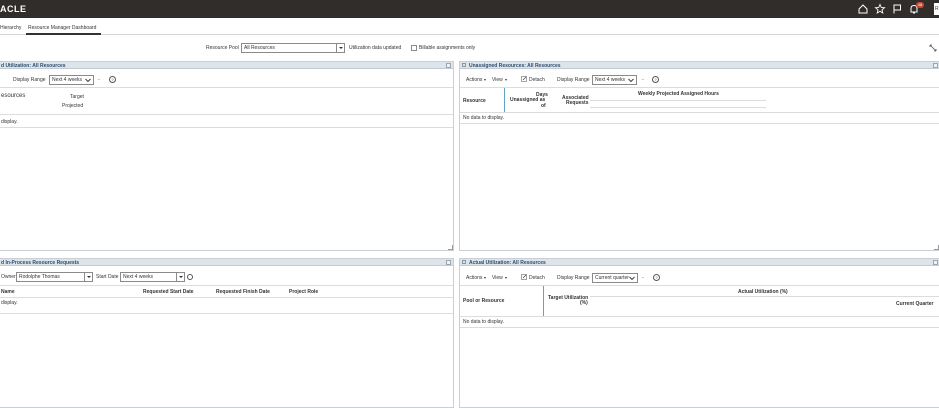 The height and width of the screenshot is (408, 939). I want to click on user-avatar: R, so click(936, 9).